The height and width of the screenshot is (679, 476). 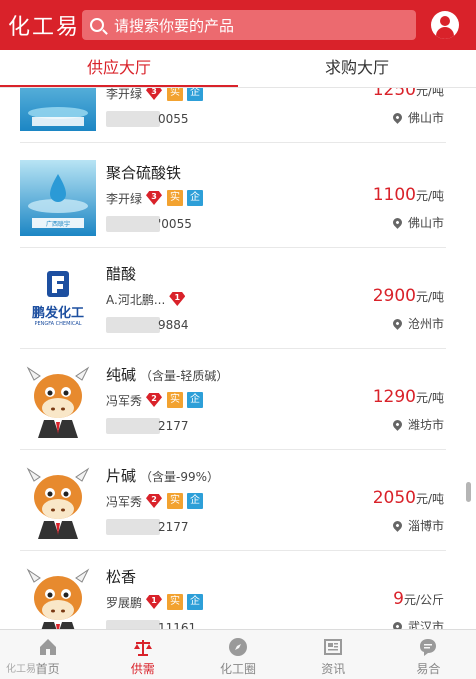 What do you see at coordinates (418, 599) in the screenshot?
I see `price: 9元/公斤` at bounding box center [418, 599].